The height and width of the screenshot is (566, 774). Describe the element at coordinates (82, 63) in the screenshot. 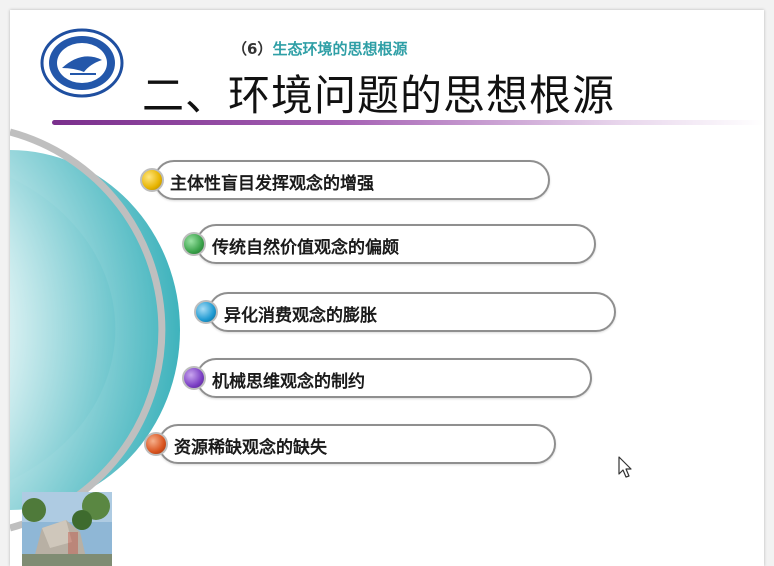

I see `university-seal-icon` at that location.